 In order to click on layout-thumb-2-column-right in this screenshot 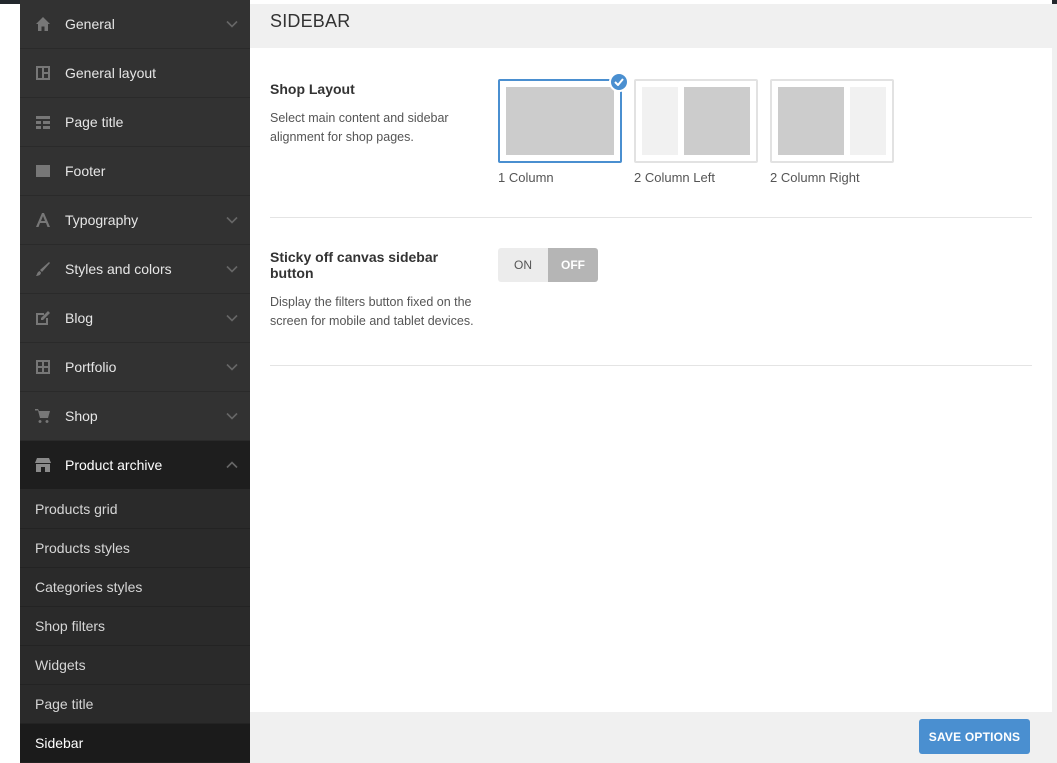, I will do `click(832, 121)`.